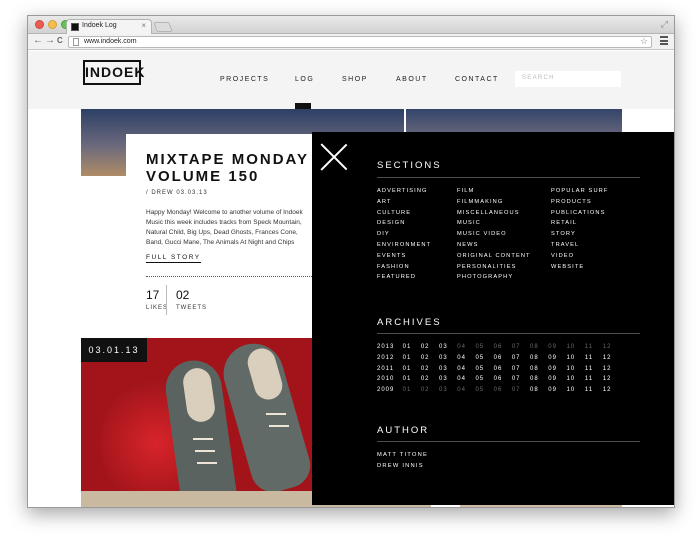 The image size is (700, 544). What do you see at coordinates (52, 24) in the screenshot?
I see `minimize-window-button` at bounding box center [52, 24].